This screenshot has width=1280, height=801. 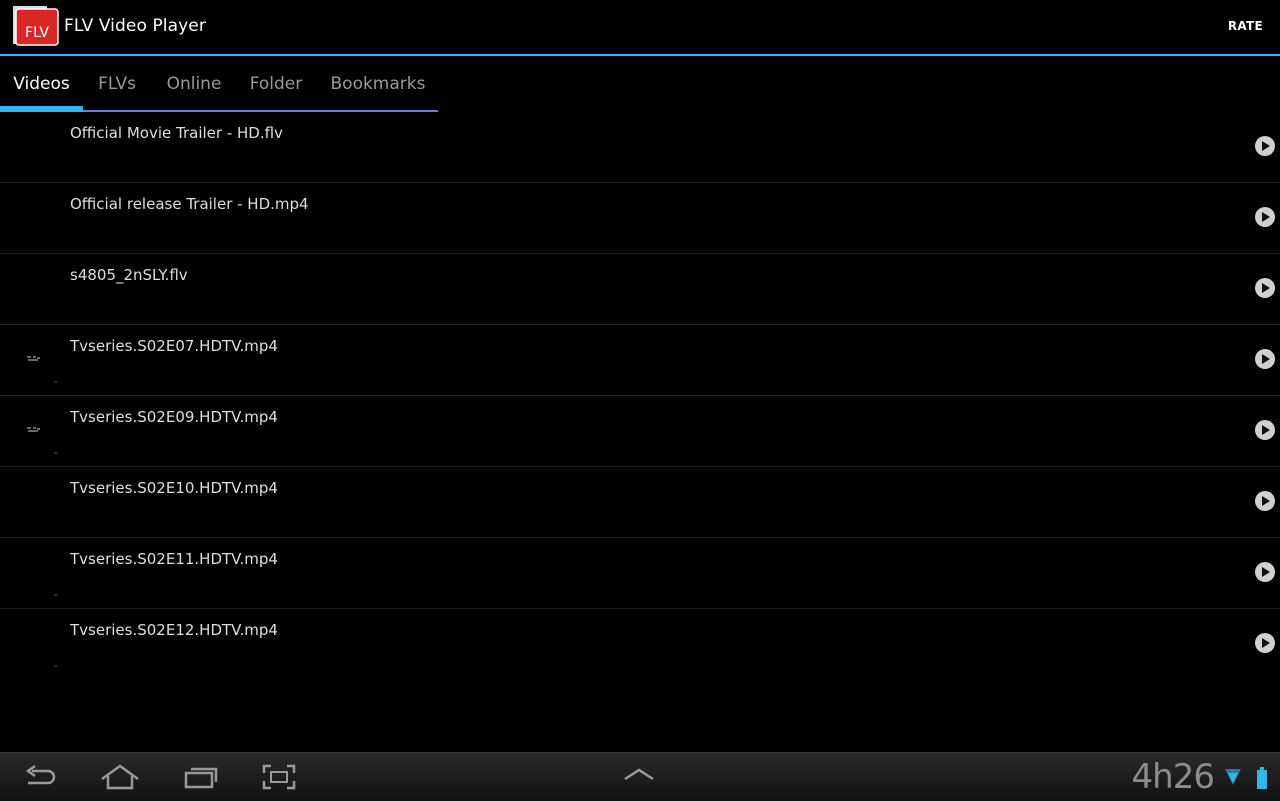 What do you see at coordinates (279, 777) in the screenshot?
I see `screenshot-icon` at bounding box center [279, 777].